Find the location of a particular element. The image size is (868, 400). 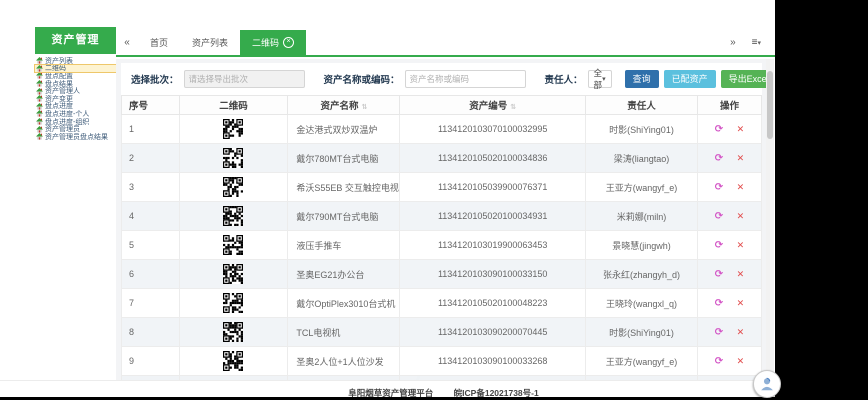

scrollbar-thumb is located at coordinates (770, 105).